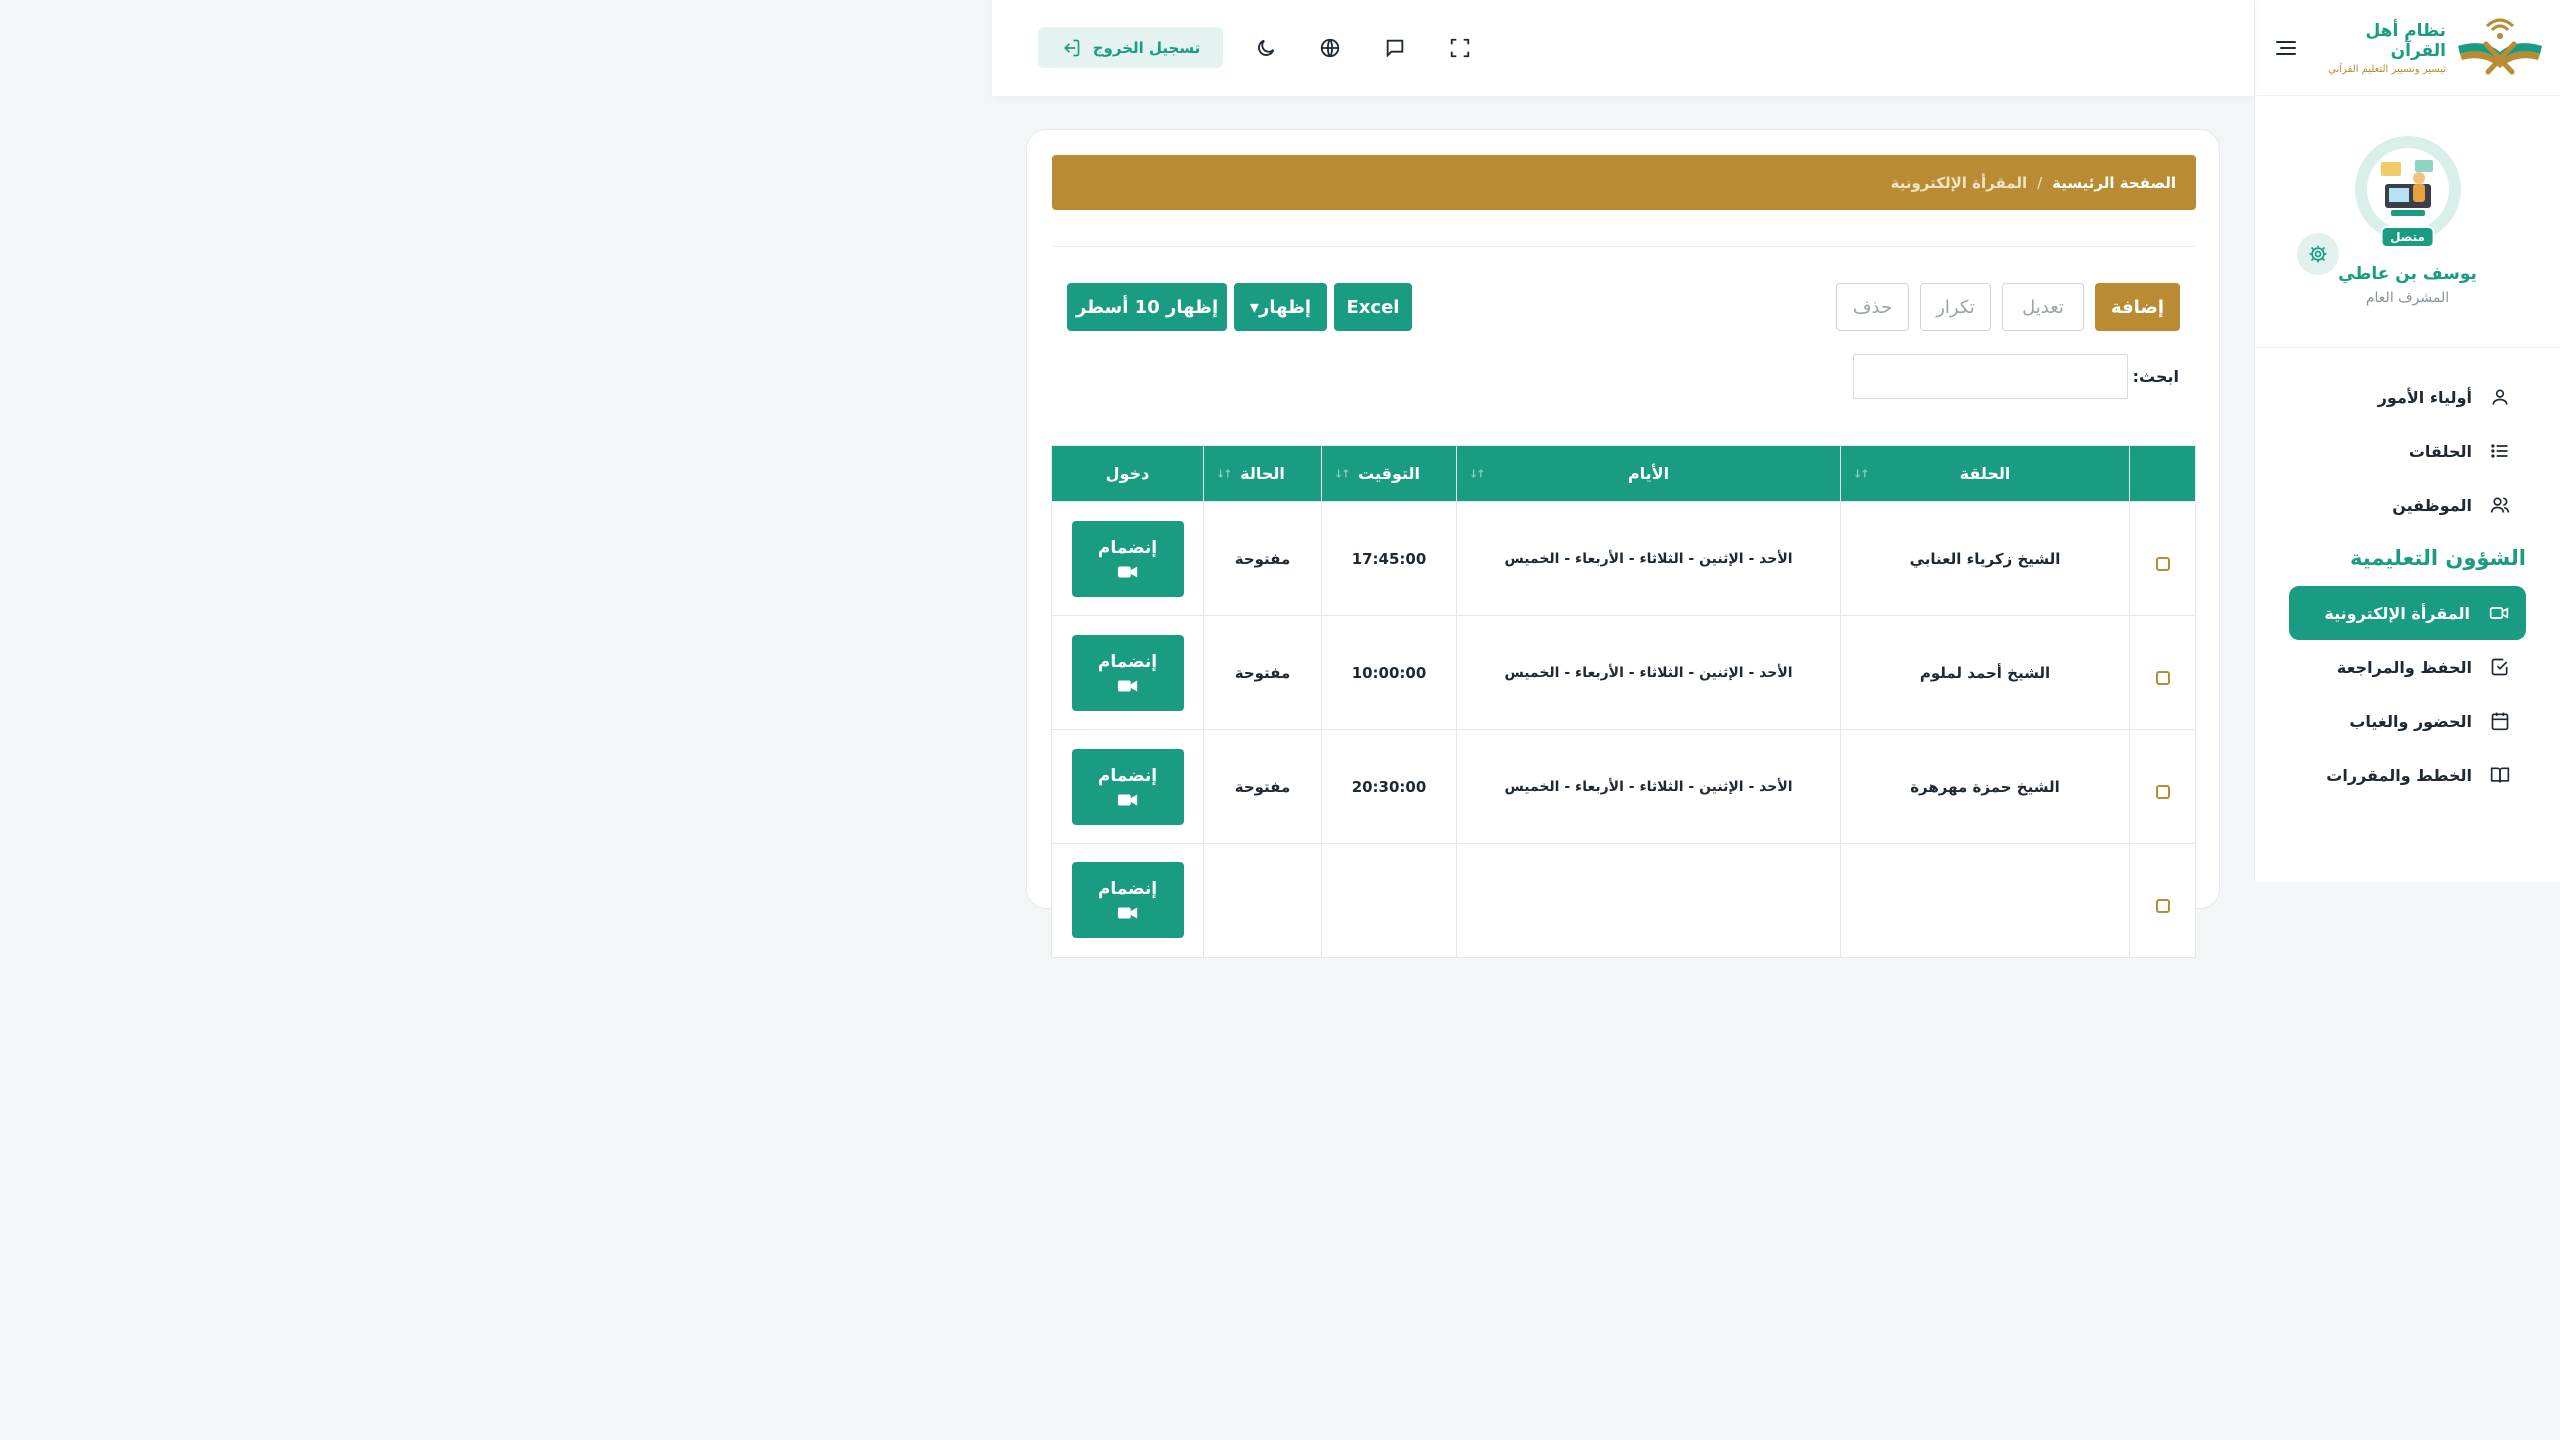  What do you see at coordinates (1127, 473) in the screenshot?
I see `column-header-enter: دخول` at bounding box center [1127, 473].